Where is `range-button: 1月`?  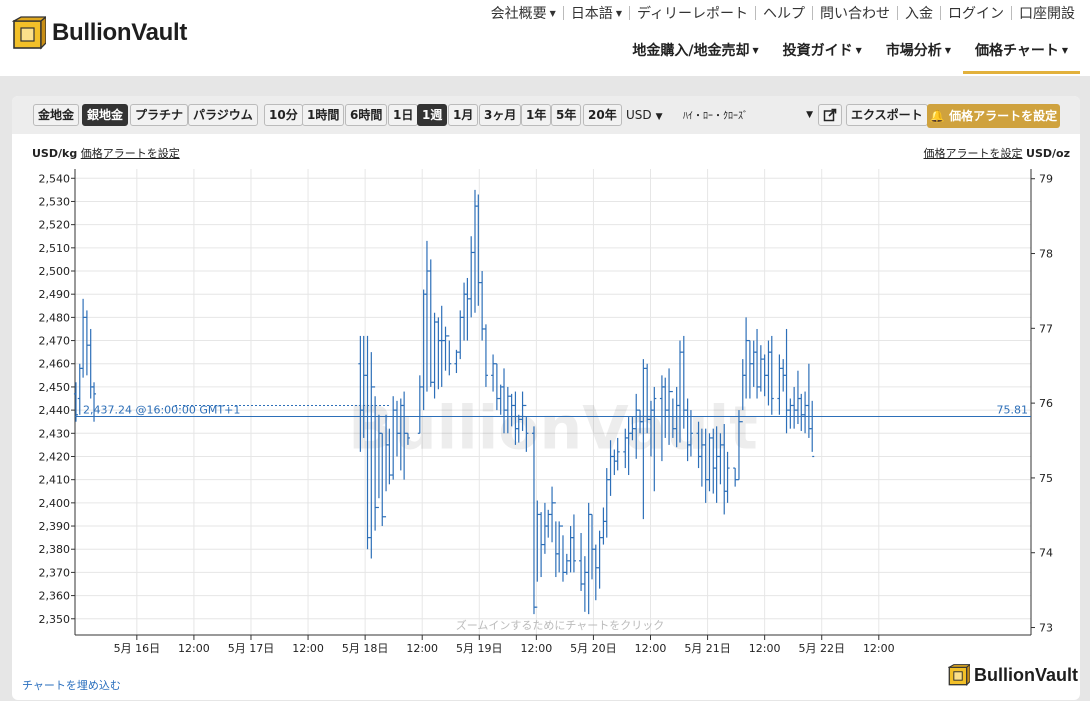 range-button: 1月 is located at coordinates (463, 115).